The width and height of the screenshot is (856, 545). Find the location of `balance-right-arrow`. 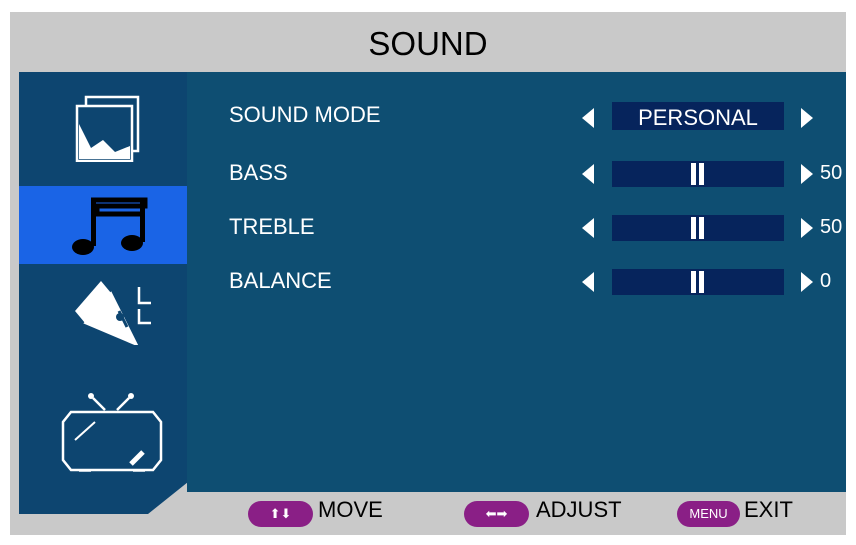

balance-right-arrow is located at coordinates (807, 282).